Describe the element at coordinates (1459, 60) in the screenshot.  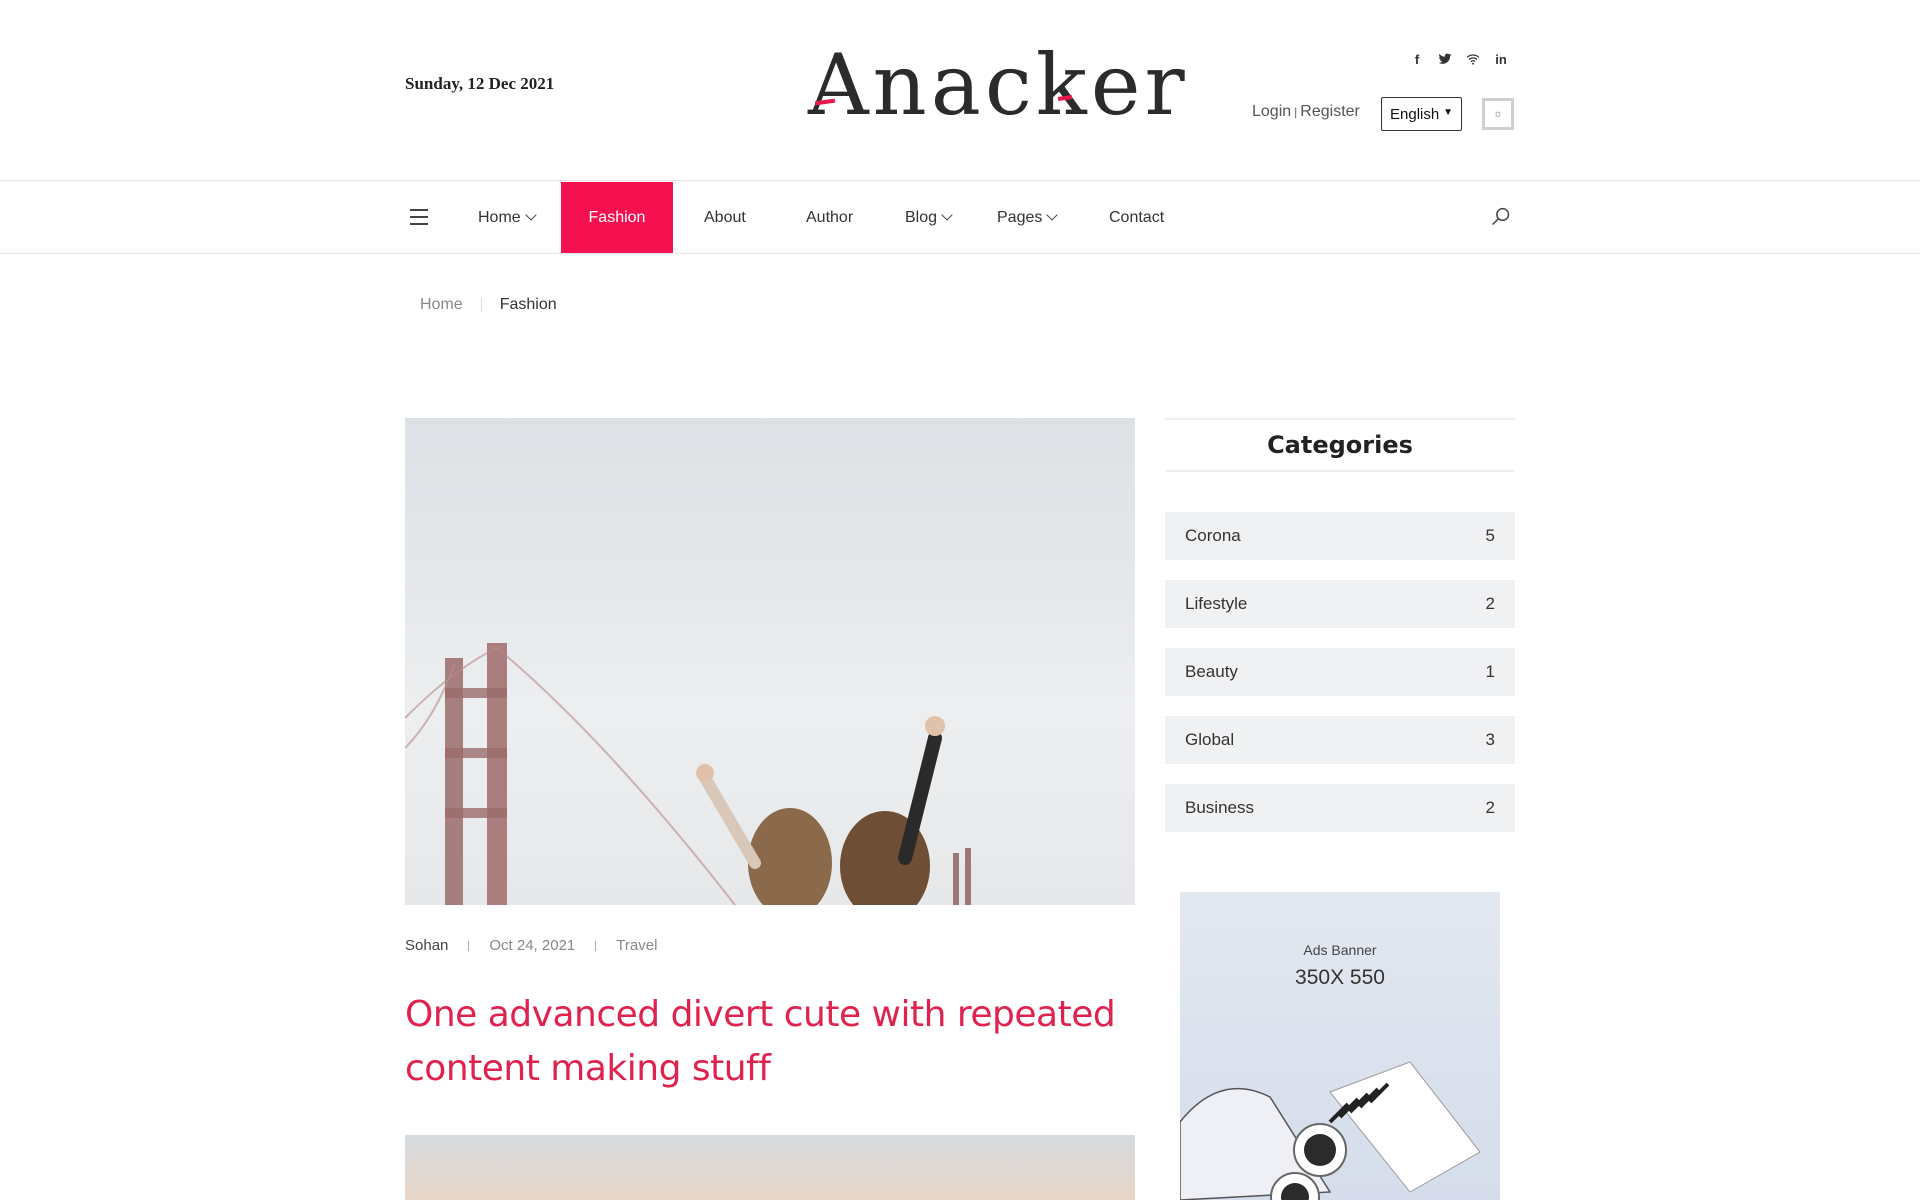
I see `social-links: f in` at that location.